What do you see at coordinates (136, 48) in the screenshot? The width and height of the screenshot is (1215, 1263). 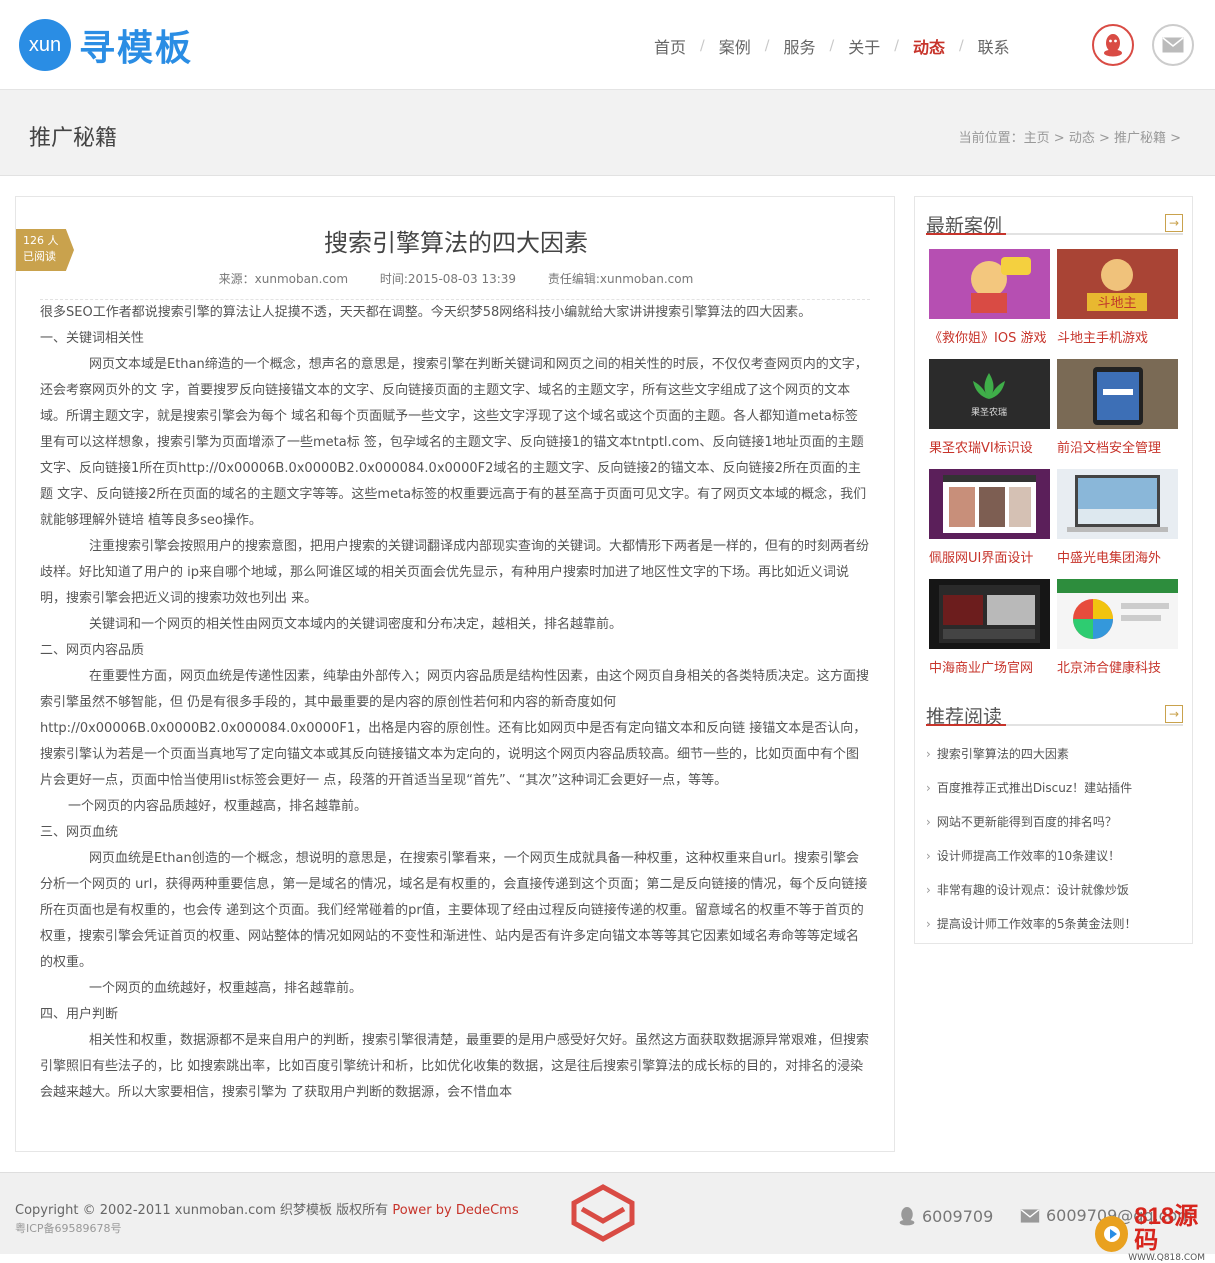 I see `logo-text: 寻模板` at bounding box center [136, 48].